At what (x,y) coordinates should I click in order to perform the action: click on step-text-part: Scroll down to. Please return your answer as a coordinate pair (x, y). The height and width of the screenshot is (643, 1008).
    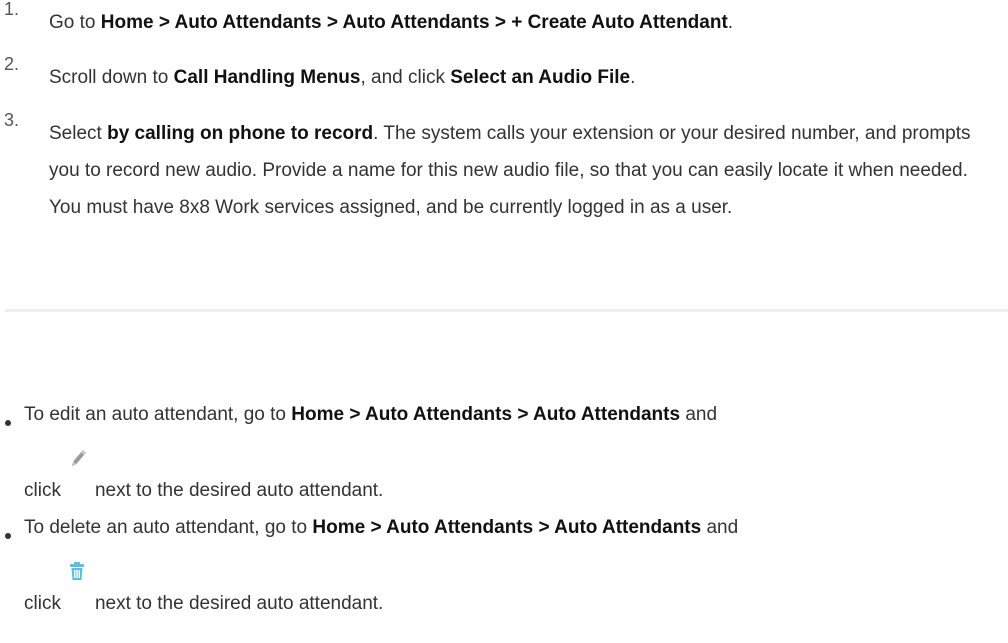
    Looking at the image, I should click on (111, 77).